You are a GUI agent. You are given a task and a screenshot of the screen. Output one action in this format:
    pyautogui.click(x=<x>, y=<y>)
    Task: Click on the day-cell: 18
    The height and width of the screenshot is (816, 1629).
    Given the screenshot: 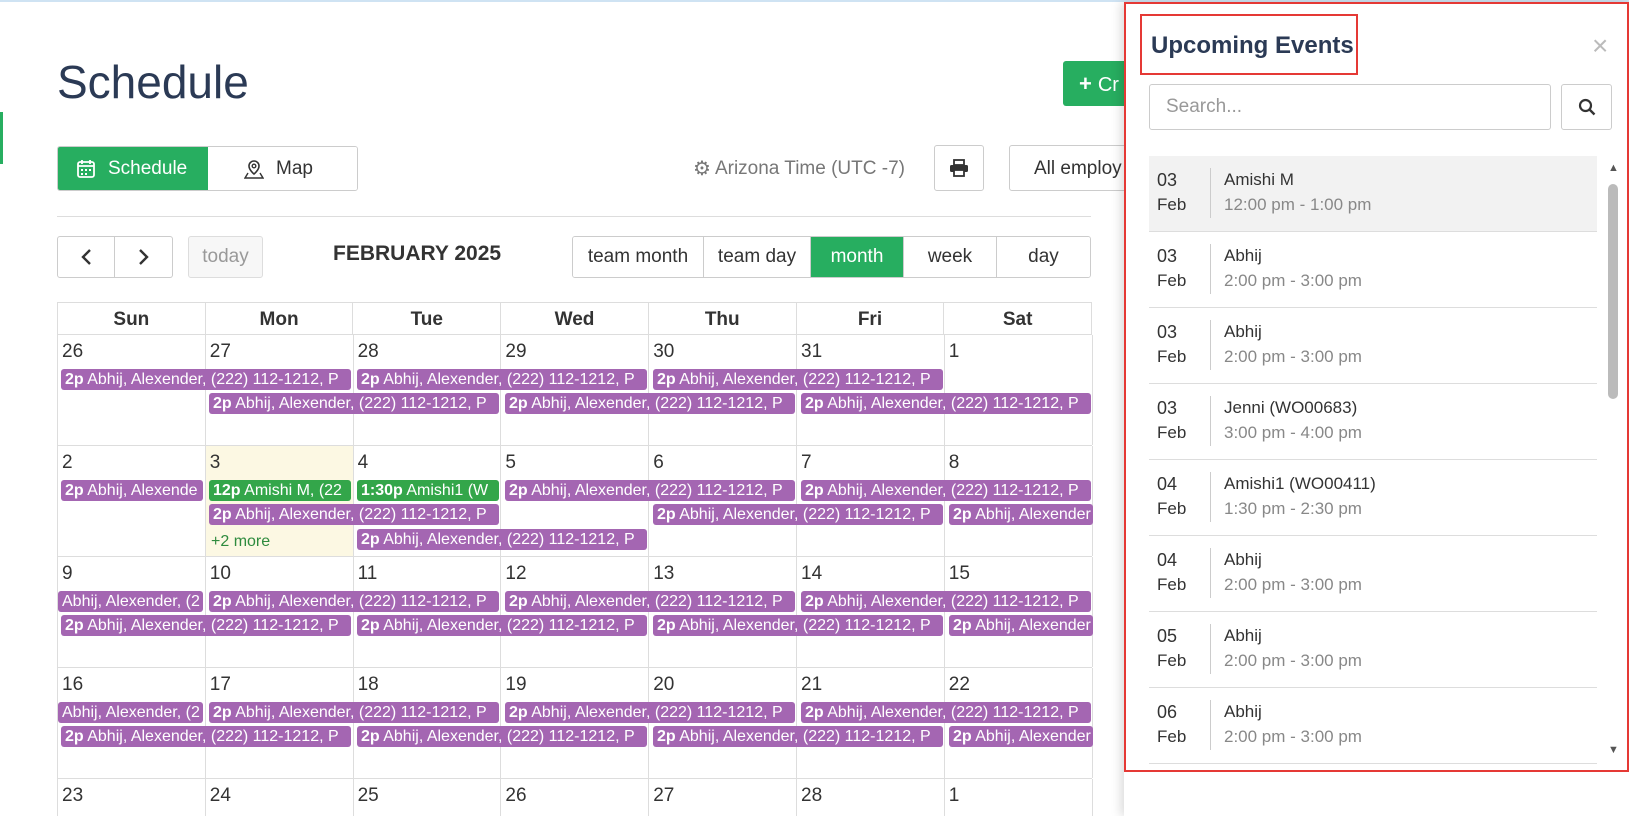 What is the action you would take?
    pyautogui.click(x=428, y=723)
    